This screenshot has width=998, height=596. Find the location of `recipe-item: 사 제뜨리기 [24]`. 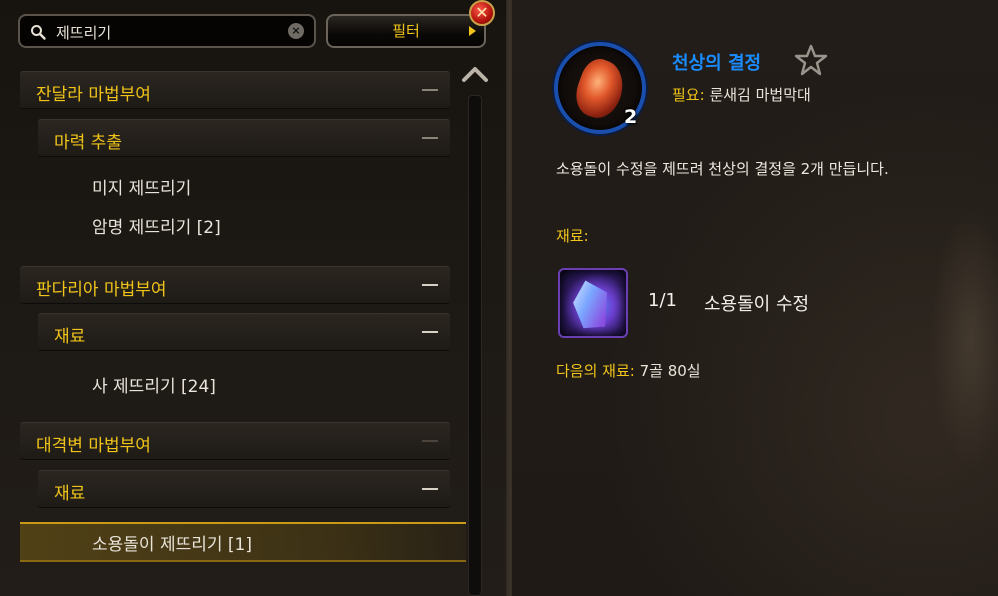

recipe-item: 사 제뜨리기 [24] is located at coordinates (154, 384).